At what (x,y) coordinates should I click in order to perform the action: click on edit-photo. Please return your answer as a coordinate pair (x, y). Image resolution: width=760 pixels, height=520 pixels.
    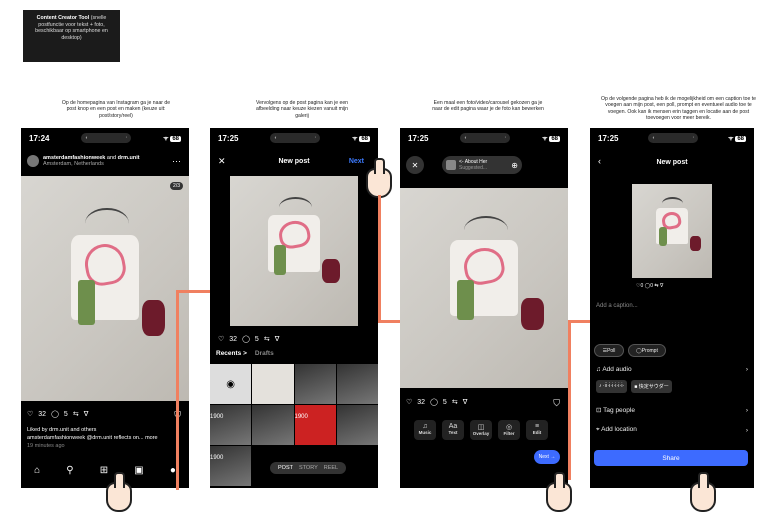
    Looking at the image, I should click on (484, 288).